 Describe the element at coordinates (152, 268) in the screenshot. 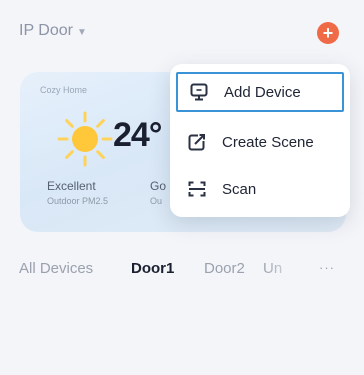

I see `tab-door1: Door1` at that location.